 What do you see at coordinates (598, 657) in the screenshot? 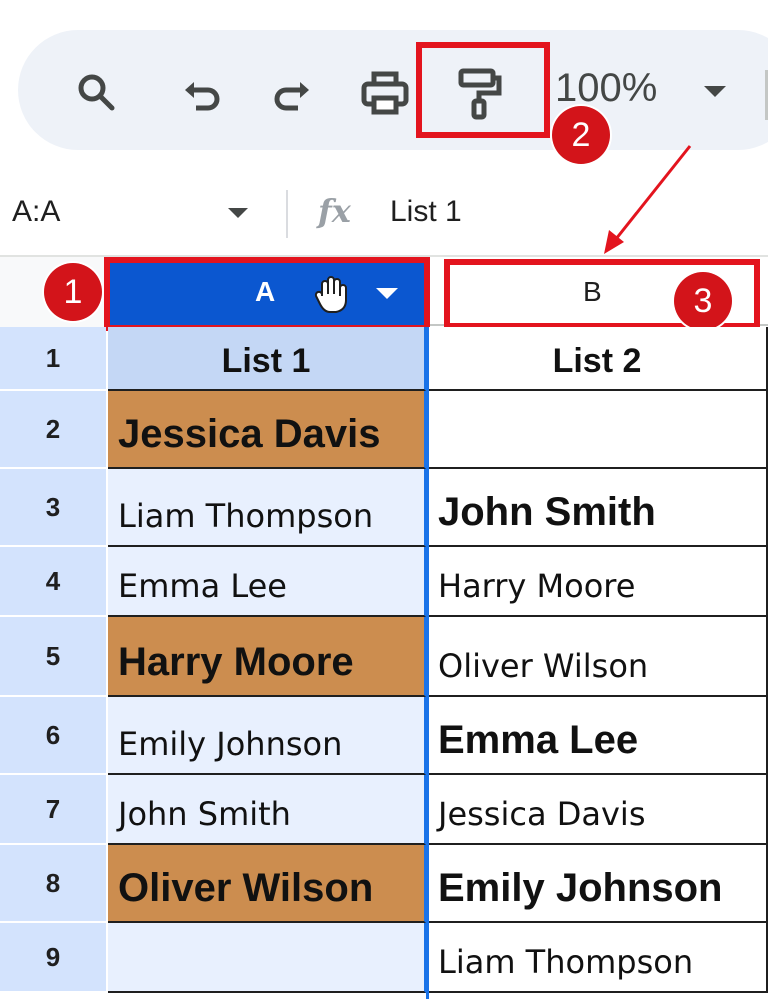
I see `cell-b5: Oliver Wilson` at bounding box center [598, 657].